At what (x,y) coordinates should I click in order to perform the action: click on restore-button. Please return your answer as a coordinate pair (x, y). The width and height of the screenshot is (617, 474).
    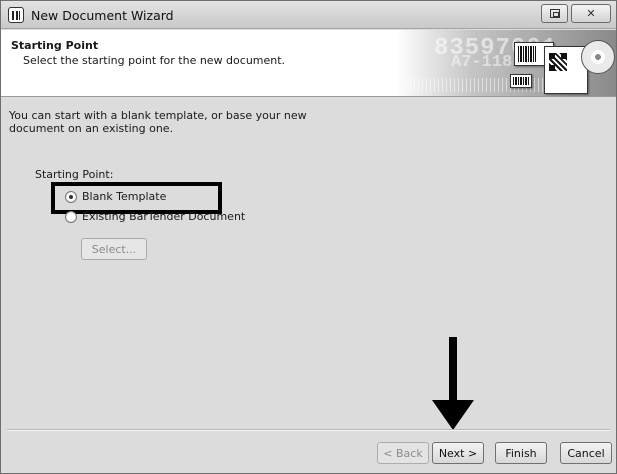
    Looking at the image, I should click on (554, 13).